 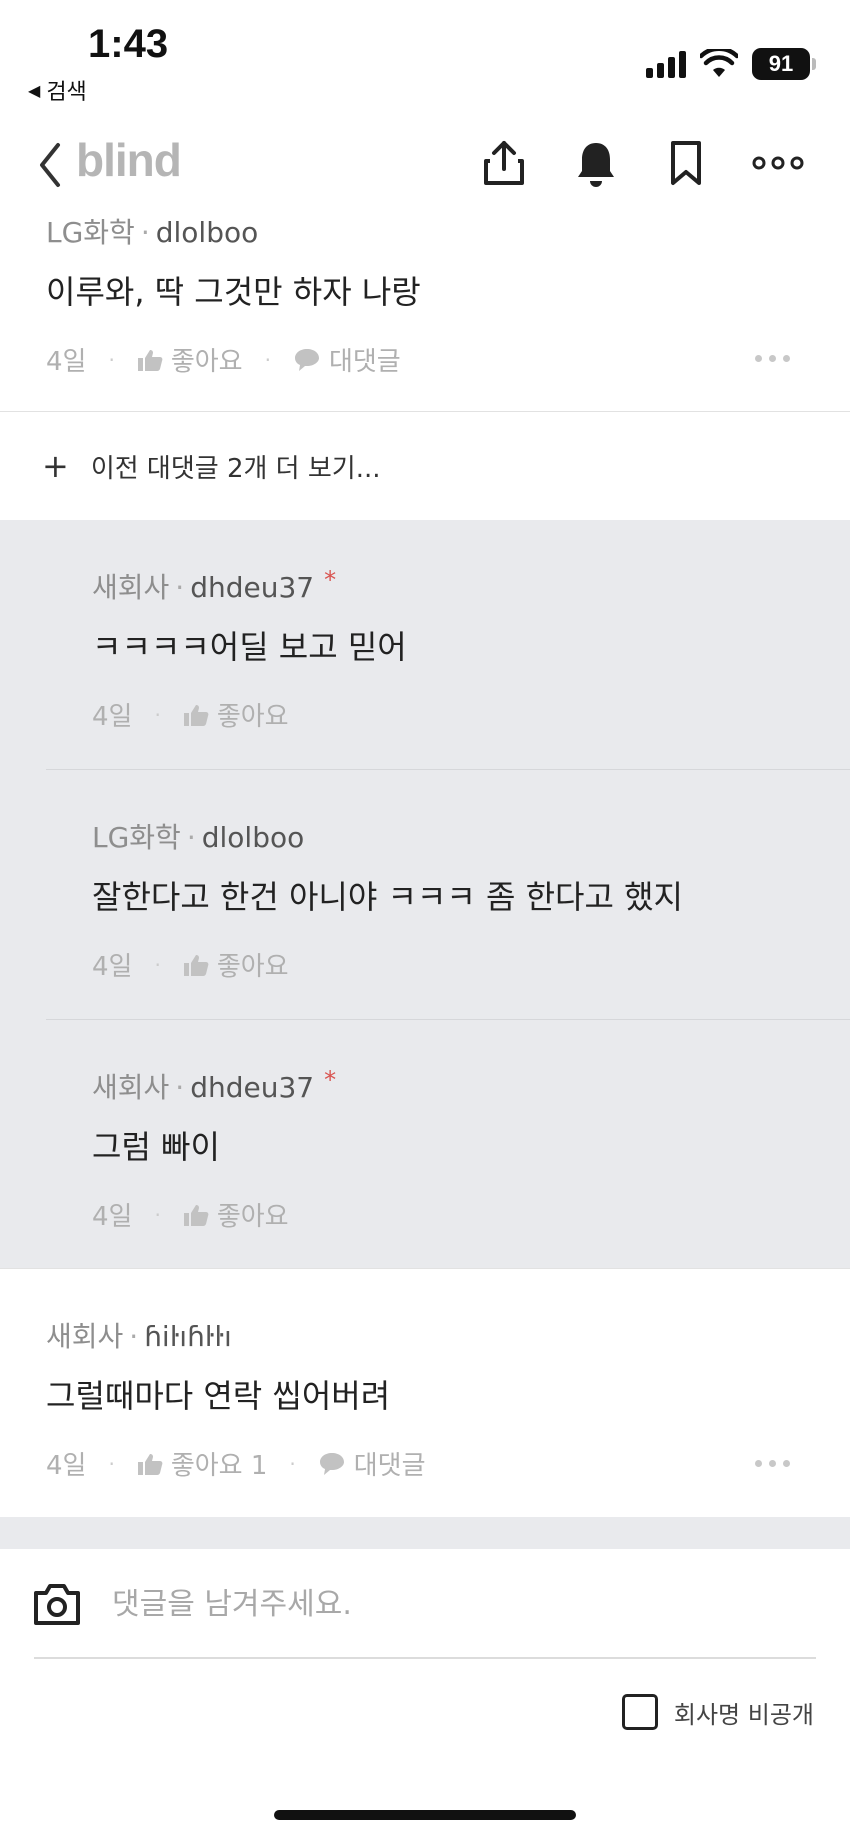 I want to click on status-time: 1:43, so click(x=128, y=44).